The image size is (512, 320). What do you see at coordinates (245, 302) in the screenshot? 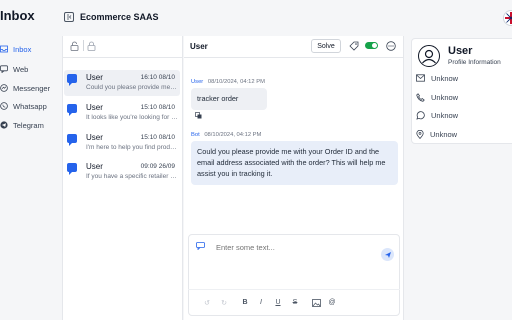
I see `bold-icon: B` at bounding box center [245, 302].